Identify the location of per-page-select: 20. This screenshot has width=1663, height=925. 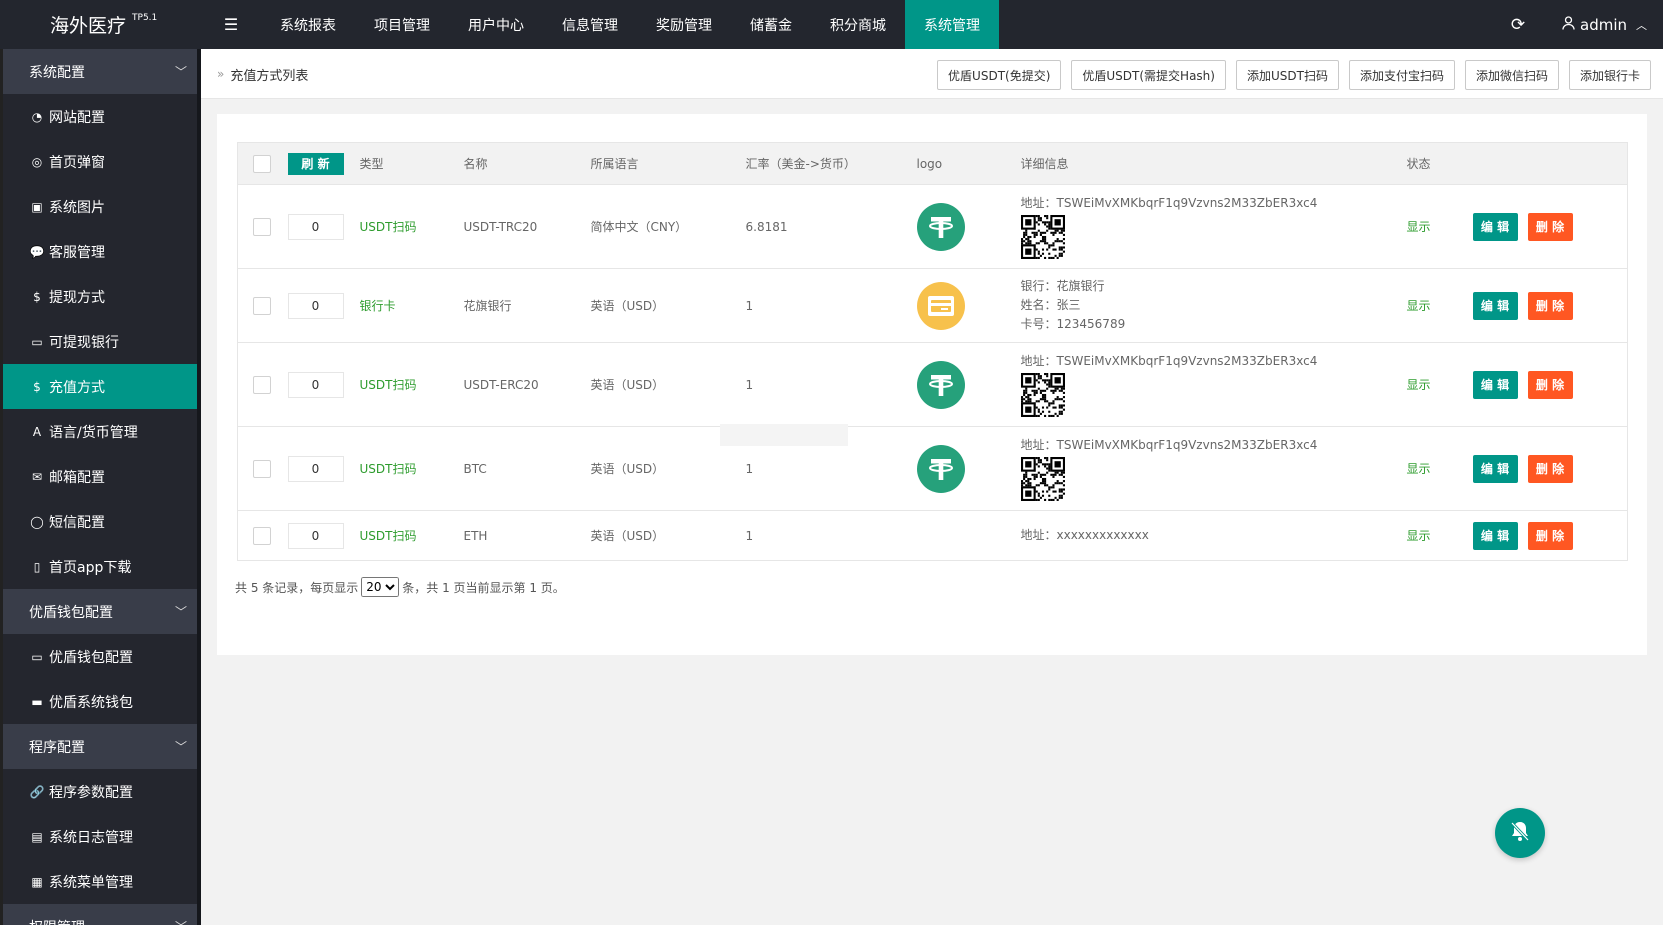
(380, 587).